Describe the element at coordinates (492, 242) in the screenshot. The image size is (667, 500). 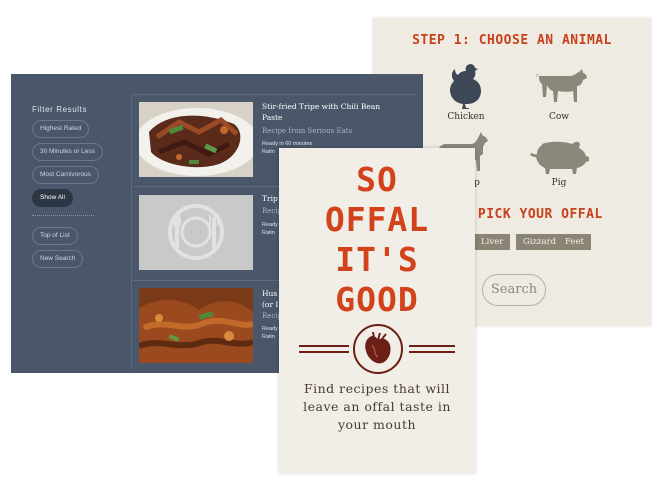
I see `offal-option-liver: Liver` at that location.